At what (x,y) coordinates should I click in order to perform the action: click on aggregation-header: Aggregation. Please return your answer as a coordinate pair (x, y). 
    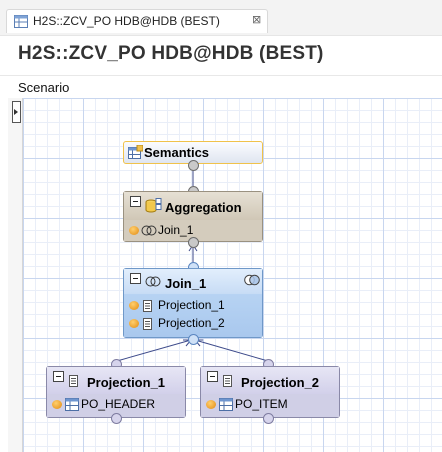
    Looking at the image, I should click on (193, 206).